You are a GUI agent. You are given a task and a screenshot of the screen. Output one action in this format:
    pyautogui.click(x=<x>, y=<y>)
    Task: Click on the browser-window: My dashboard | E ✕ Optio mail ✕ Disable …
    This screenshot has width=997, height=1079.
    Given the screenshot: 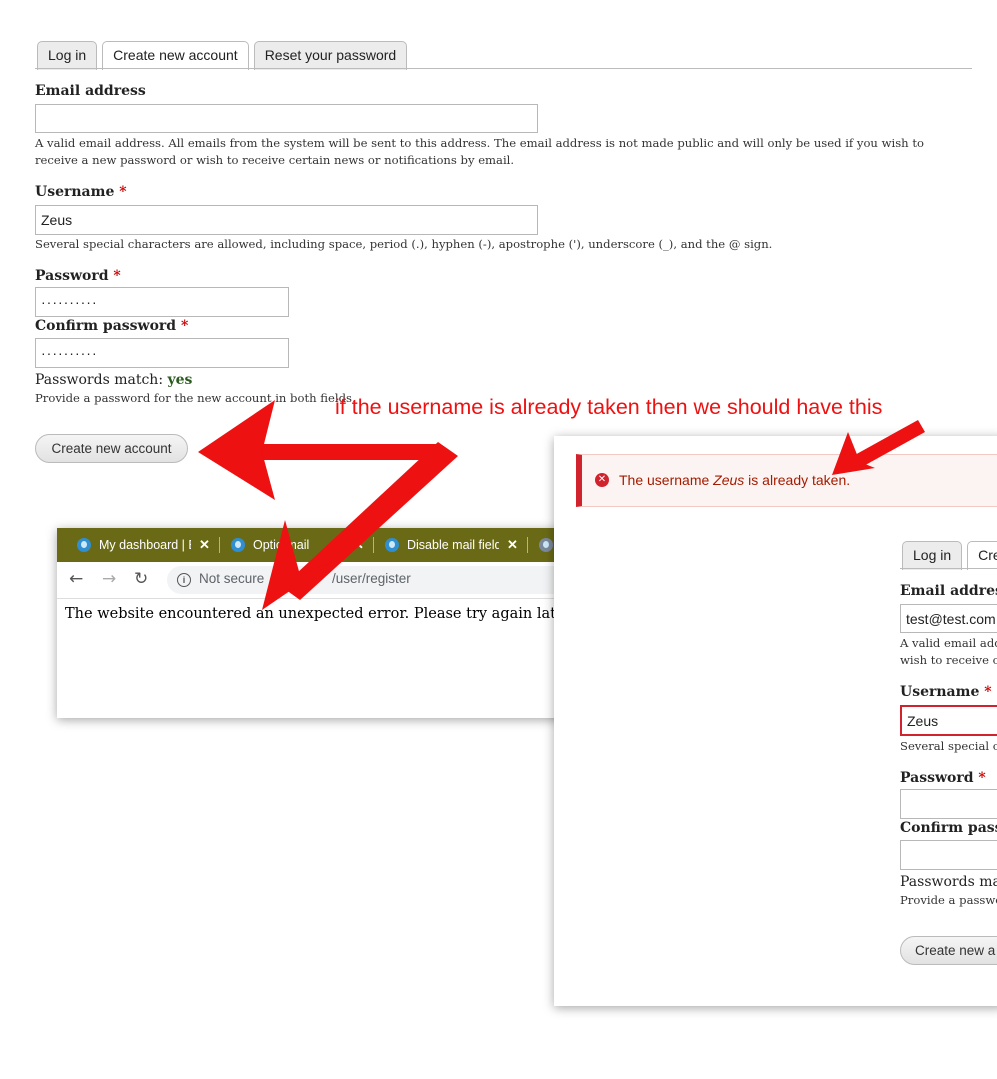 What is the action you would take?
    pyautogui.click(x=327, y=623)
    